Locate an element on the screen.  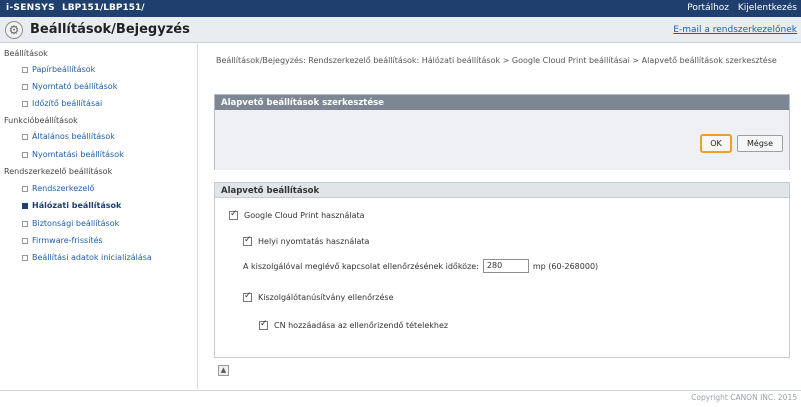
portal-link: Portálhoz is located at coordinates (708, 8).